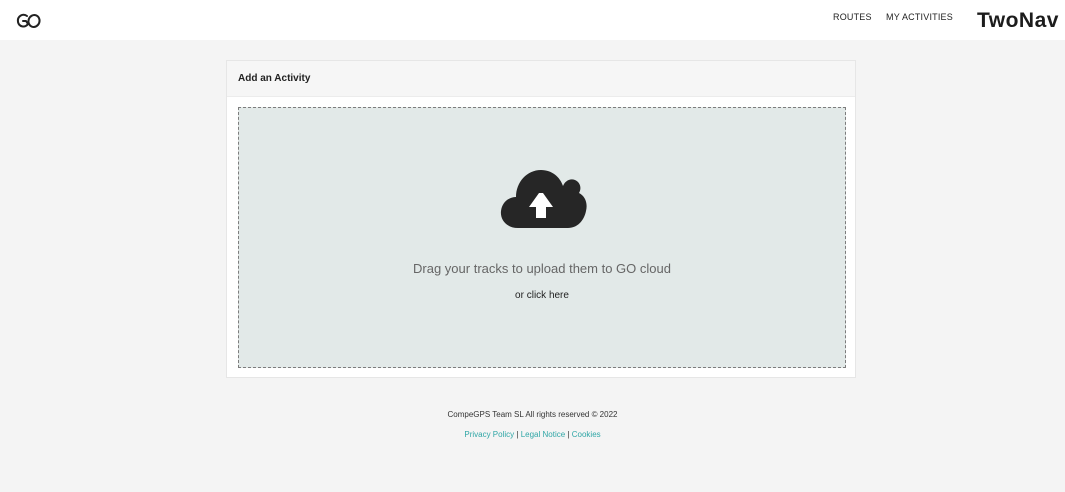 Image resolution: width=1065 pixels, height=492 pixels. Describe the element at coordinates (543, 434) in the screenshot. I see `legal-notice-link: Legal Notice` at that location.